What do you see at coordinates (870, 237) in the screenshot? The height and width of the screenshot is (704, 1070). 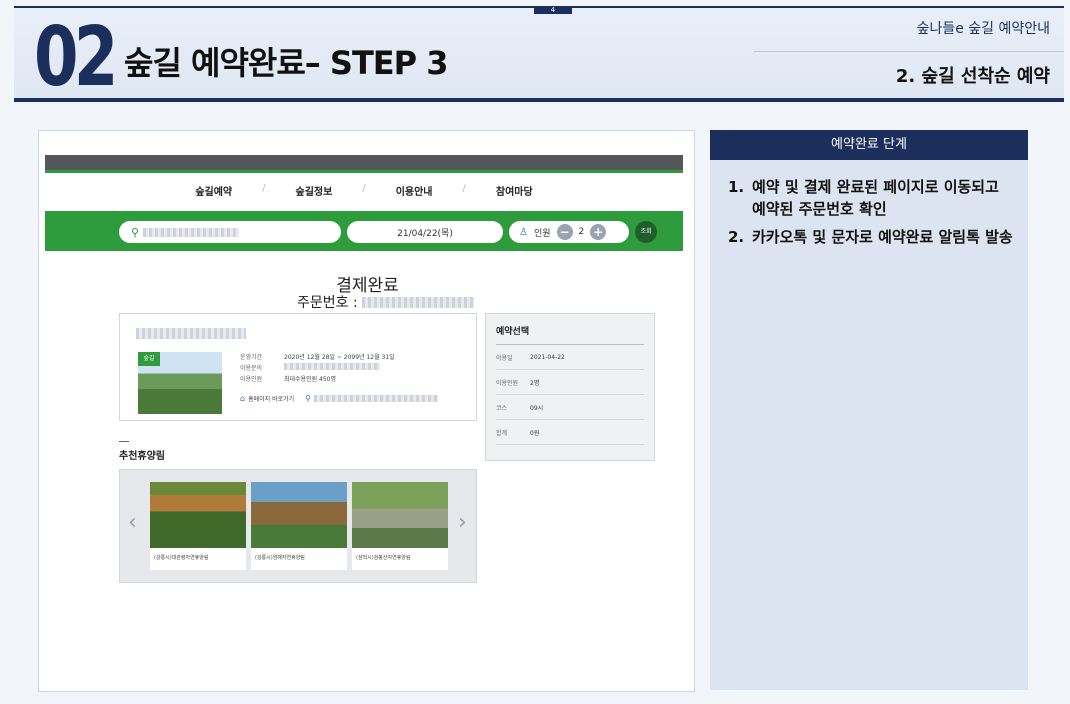 I see `step-item: 2. 카카오톡 및 문자로 예약완료 알림톡 발송` at bounding box center [870, 237].